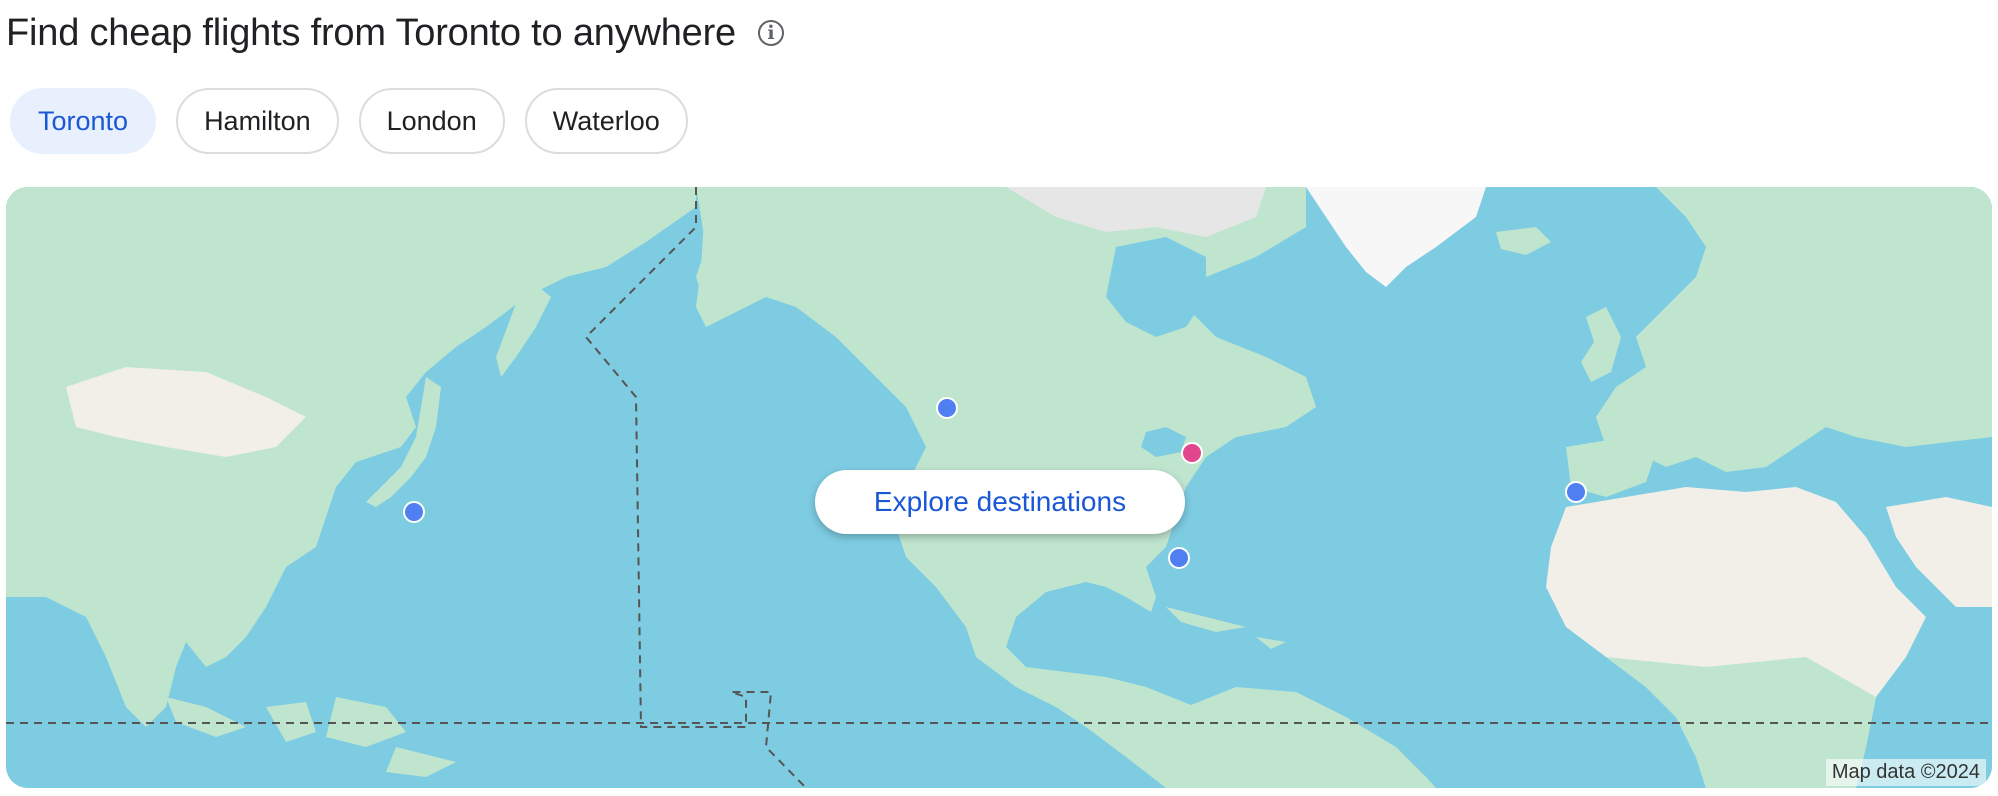  I want to click on destination-pin-vancouver, so click(947, 408).